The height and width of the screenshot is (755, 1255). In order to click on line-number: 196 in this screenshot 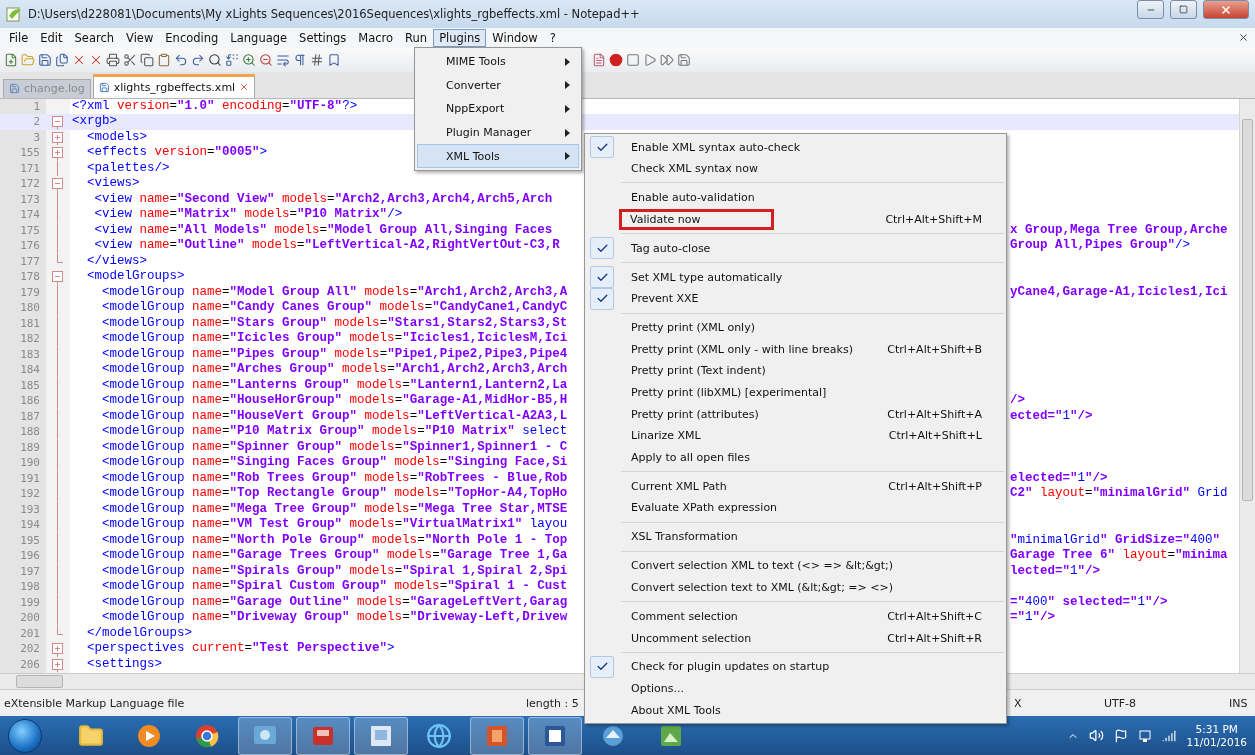, I will do `click(30, 556)`.